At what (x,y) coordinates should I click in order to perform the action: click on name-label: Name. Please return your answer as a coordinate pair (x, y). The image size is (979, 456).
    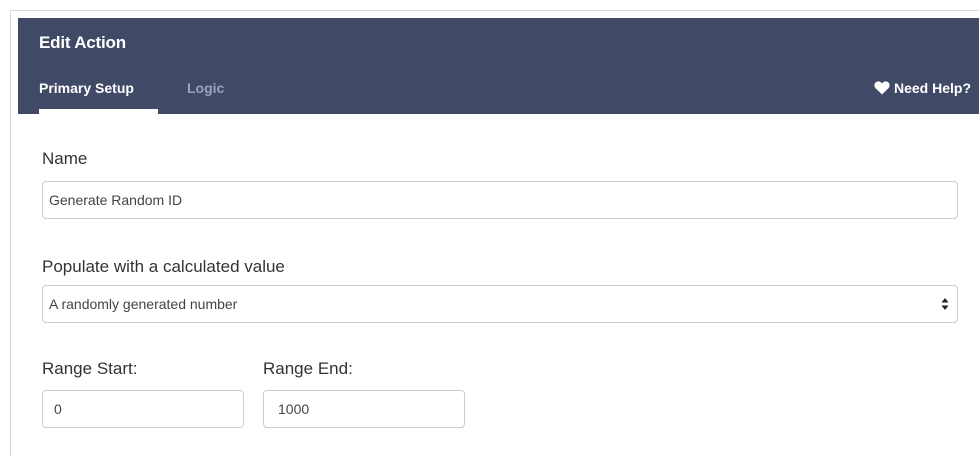
    Looking at the image, I should click on (65, 158).